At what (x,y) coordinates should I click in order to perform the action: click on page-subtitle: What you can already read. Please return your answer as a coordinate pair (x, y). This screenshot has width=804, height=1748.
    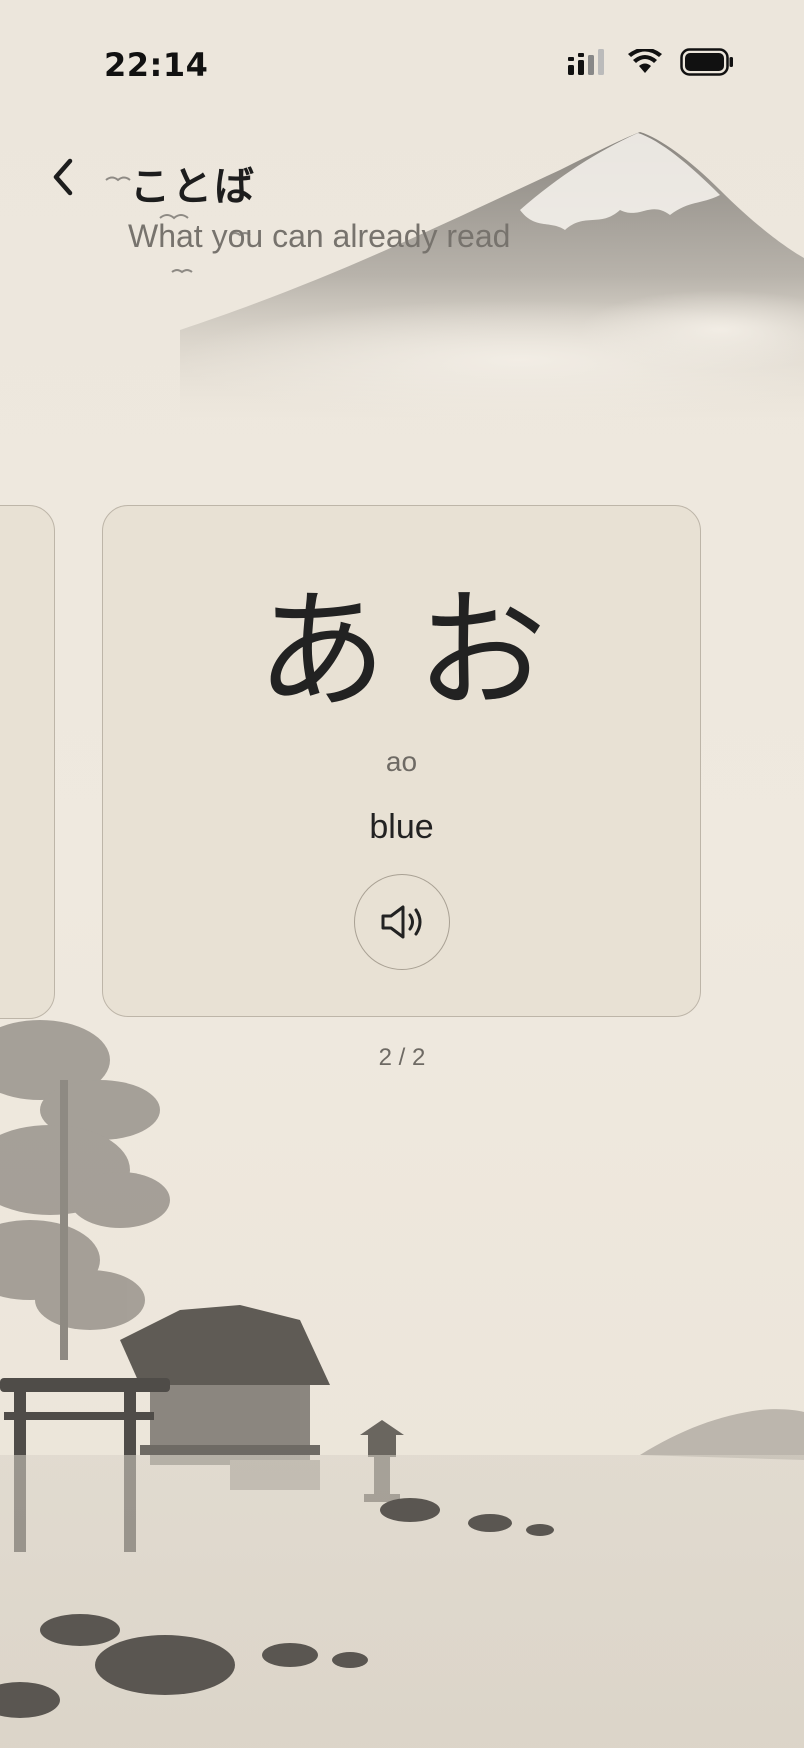
    Looking at the image, I should click on (319, 236).